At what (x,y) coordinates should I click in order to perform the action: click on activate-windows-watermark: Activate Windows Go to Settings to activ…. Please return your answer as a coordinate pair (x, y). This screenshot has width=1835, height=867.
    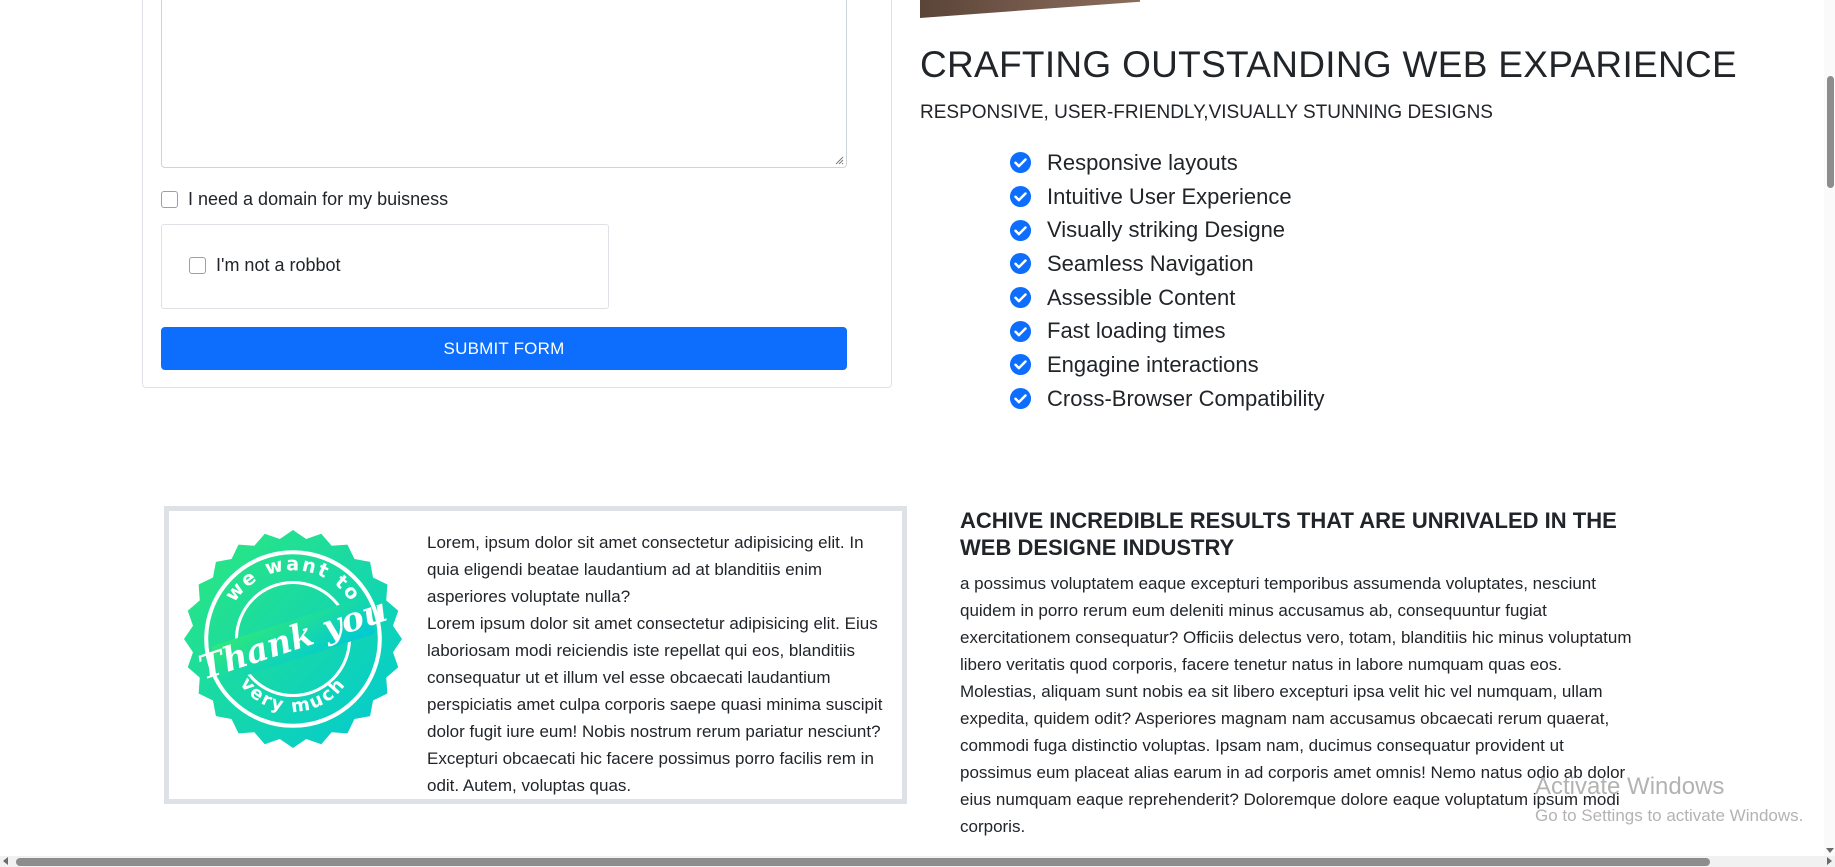
    Looking at the image, I should click on (1669, 800).